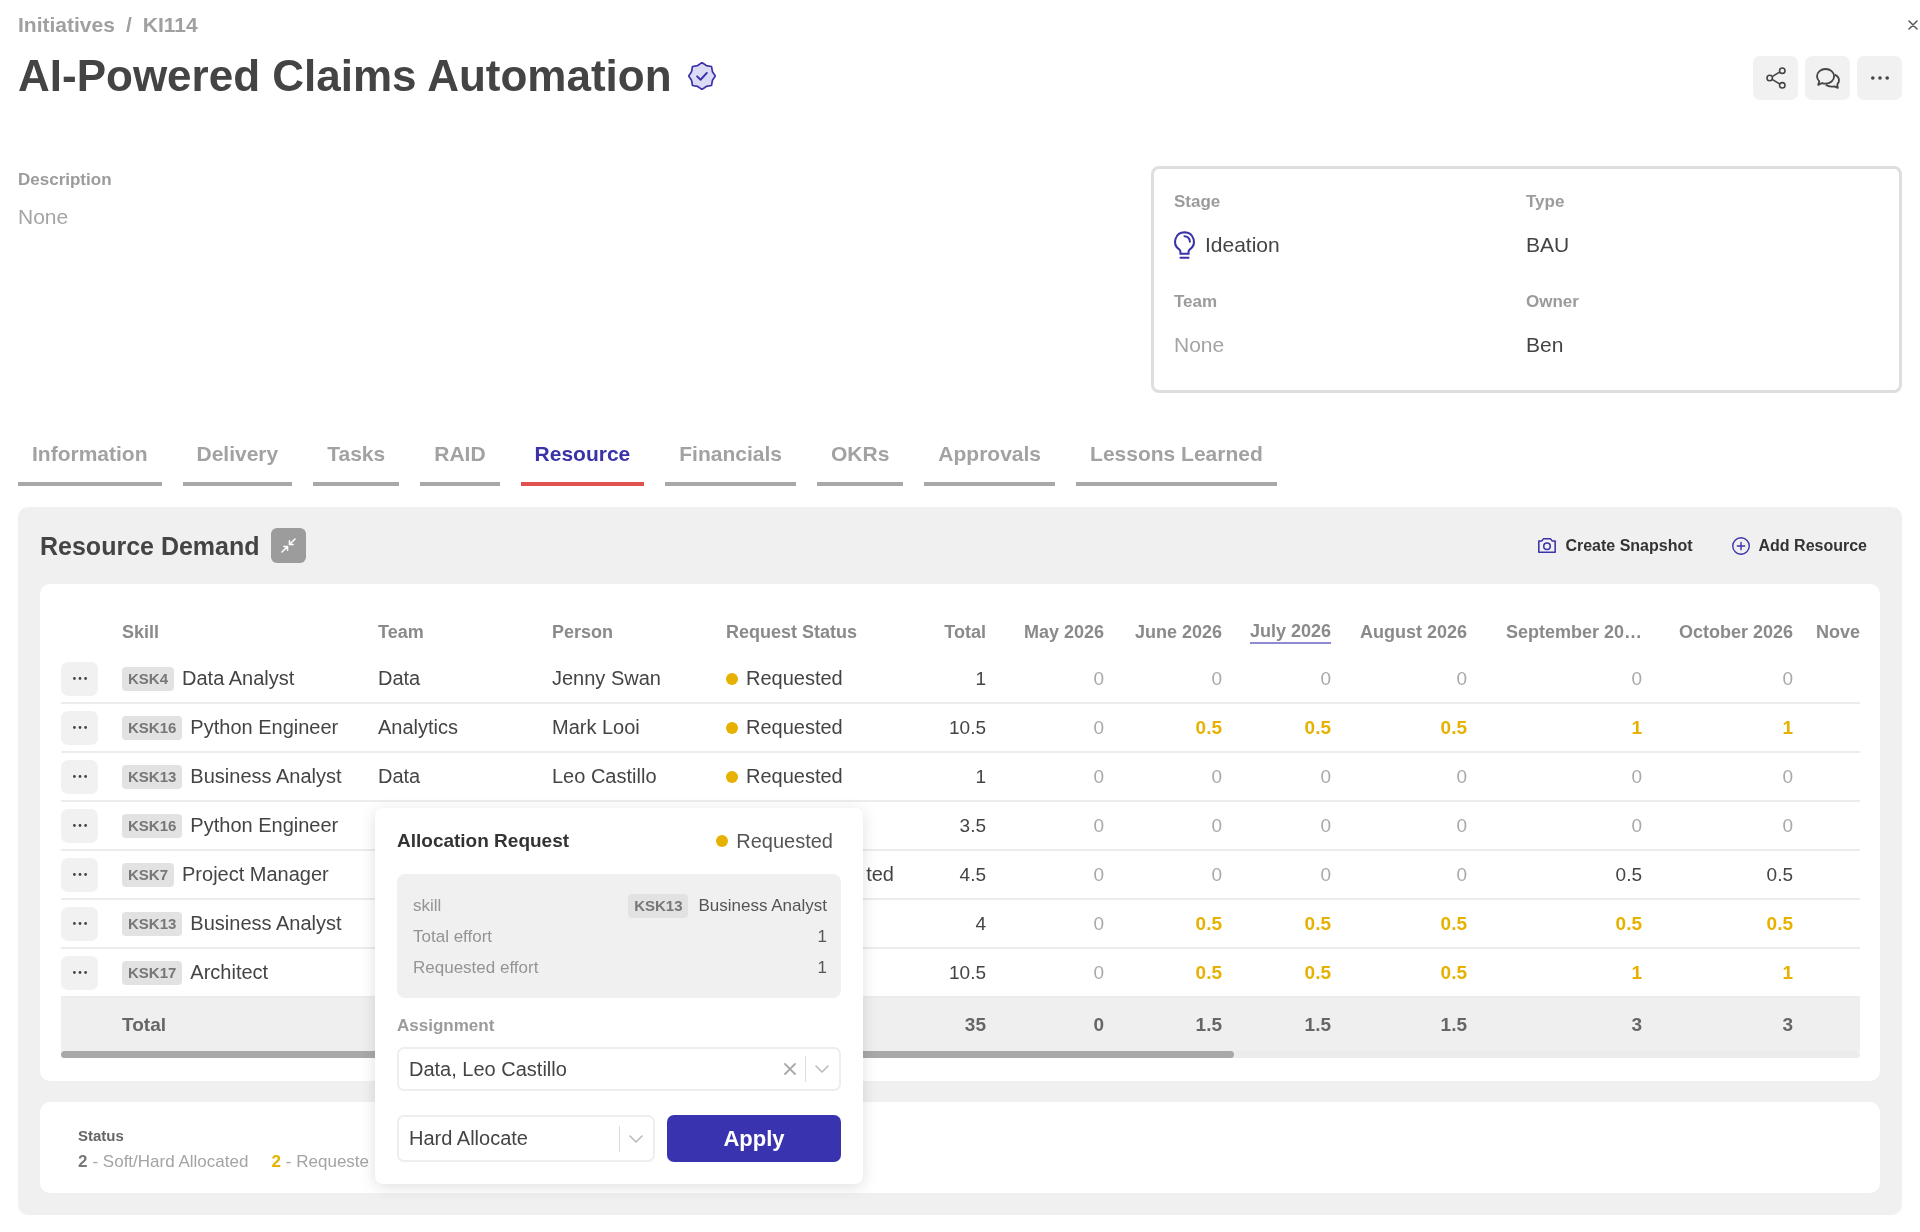 The width and height of the screenshot is (1920, 1232). Describe the element at coordinates (1453, 1024) in the screenshot. I see `month-total: 1.5` at that location.